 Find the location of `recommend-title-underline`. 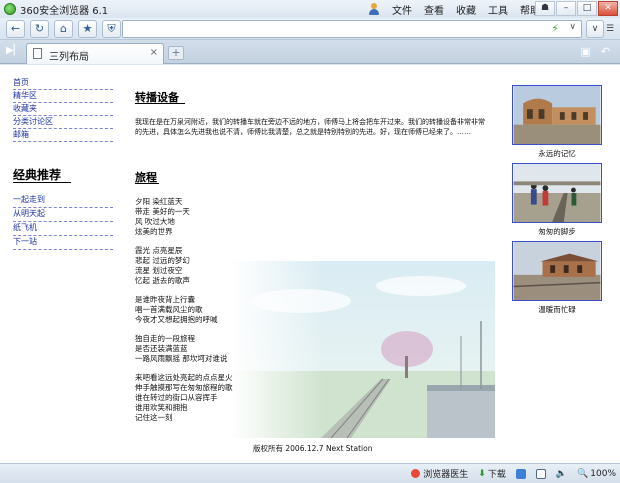

recommend-title-underline is located at coordinates (42, 182).